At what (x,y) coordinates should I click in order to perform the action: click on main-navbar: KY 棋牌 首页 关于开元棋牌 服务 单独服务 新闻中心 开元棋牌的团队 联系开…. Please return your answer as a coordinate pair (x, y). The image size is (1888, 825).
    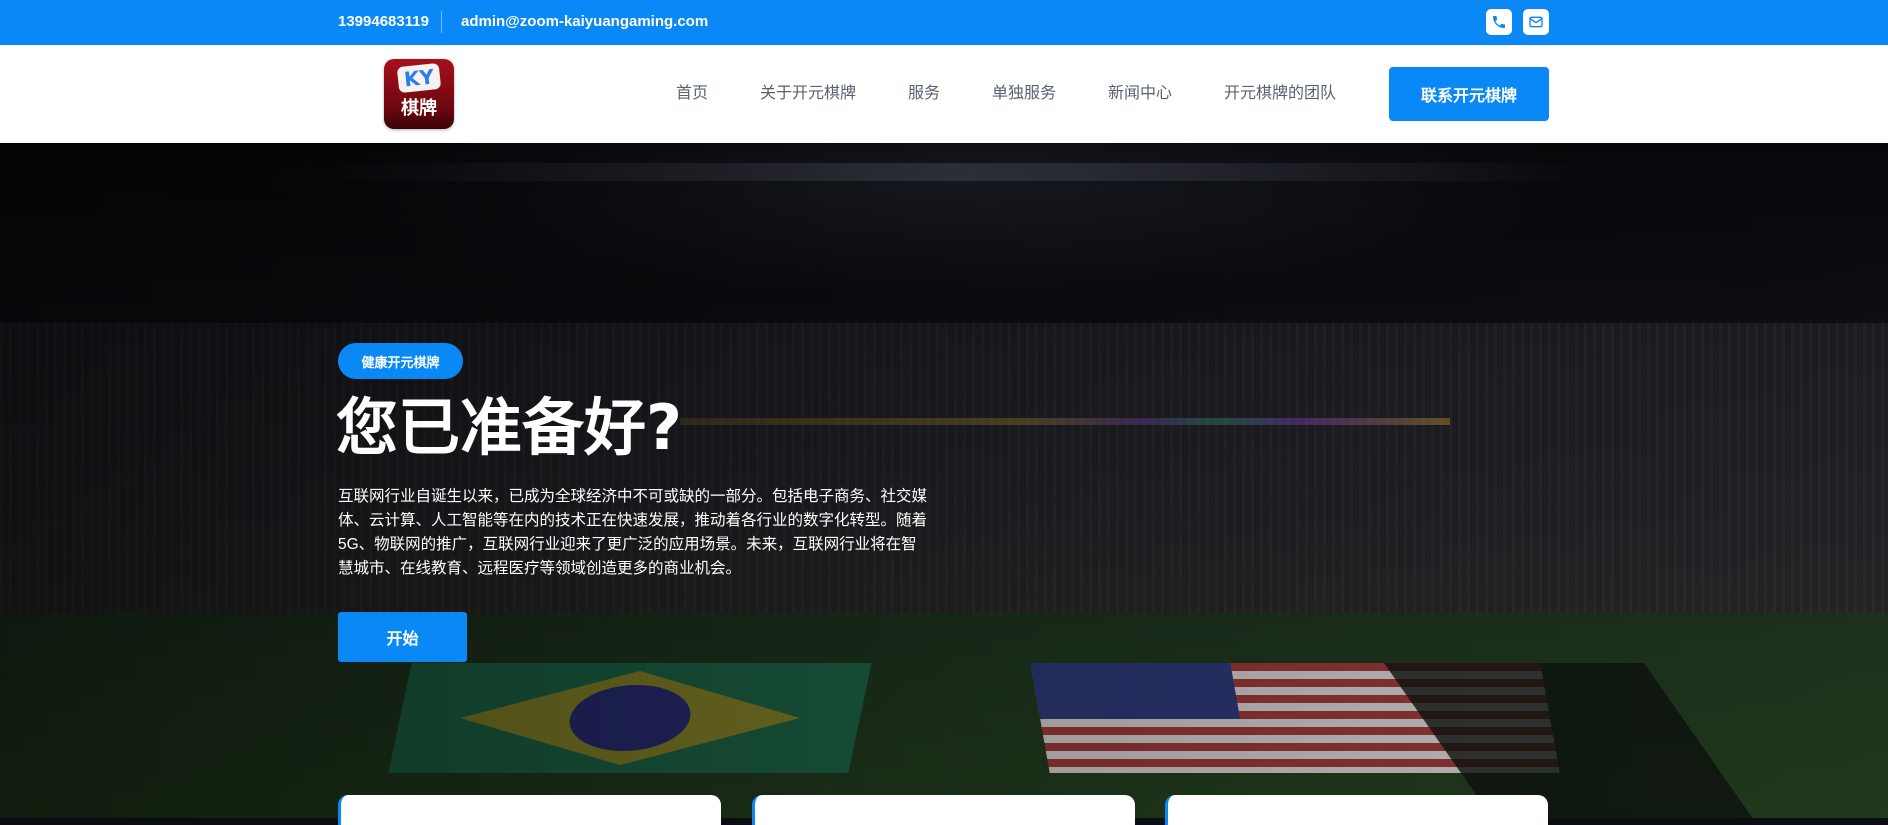
    Looking at the image, I should click on (944, 94).